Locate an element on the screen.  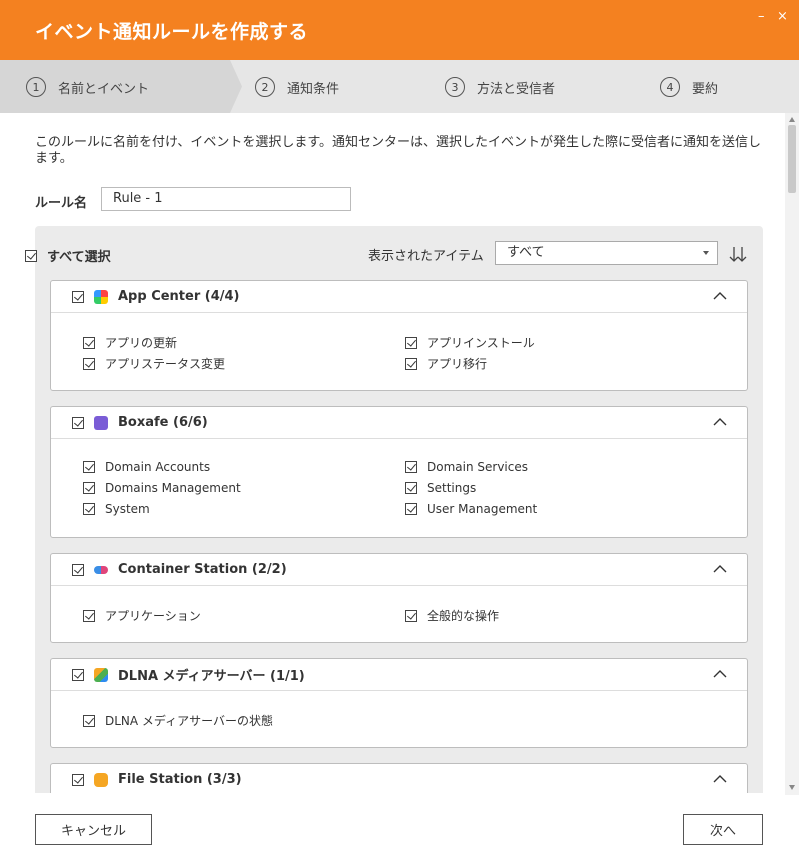
next-button: 次へ is located at coordinates (723, 829).